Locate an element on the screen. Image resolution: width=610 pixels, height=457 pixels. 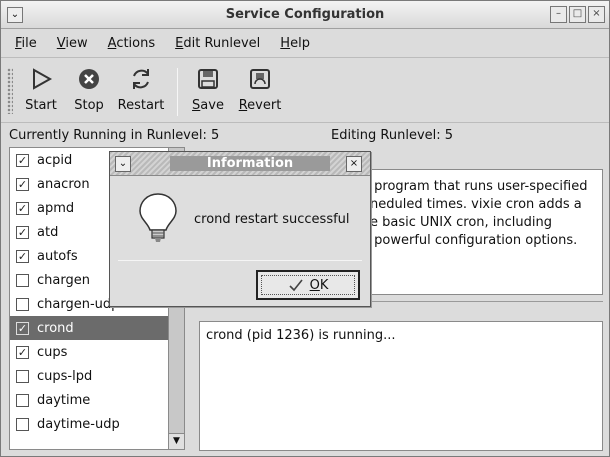
restart-button: Restart is located at coordinates (141, 88).